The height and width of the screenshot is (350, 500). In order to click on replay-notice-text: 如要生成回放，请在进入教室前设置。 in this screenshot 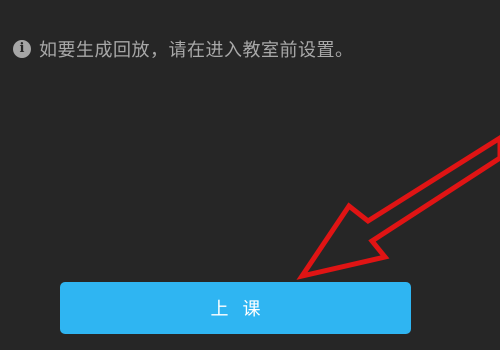, I will do `click(196, 50)`.